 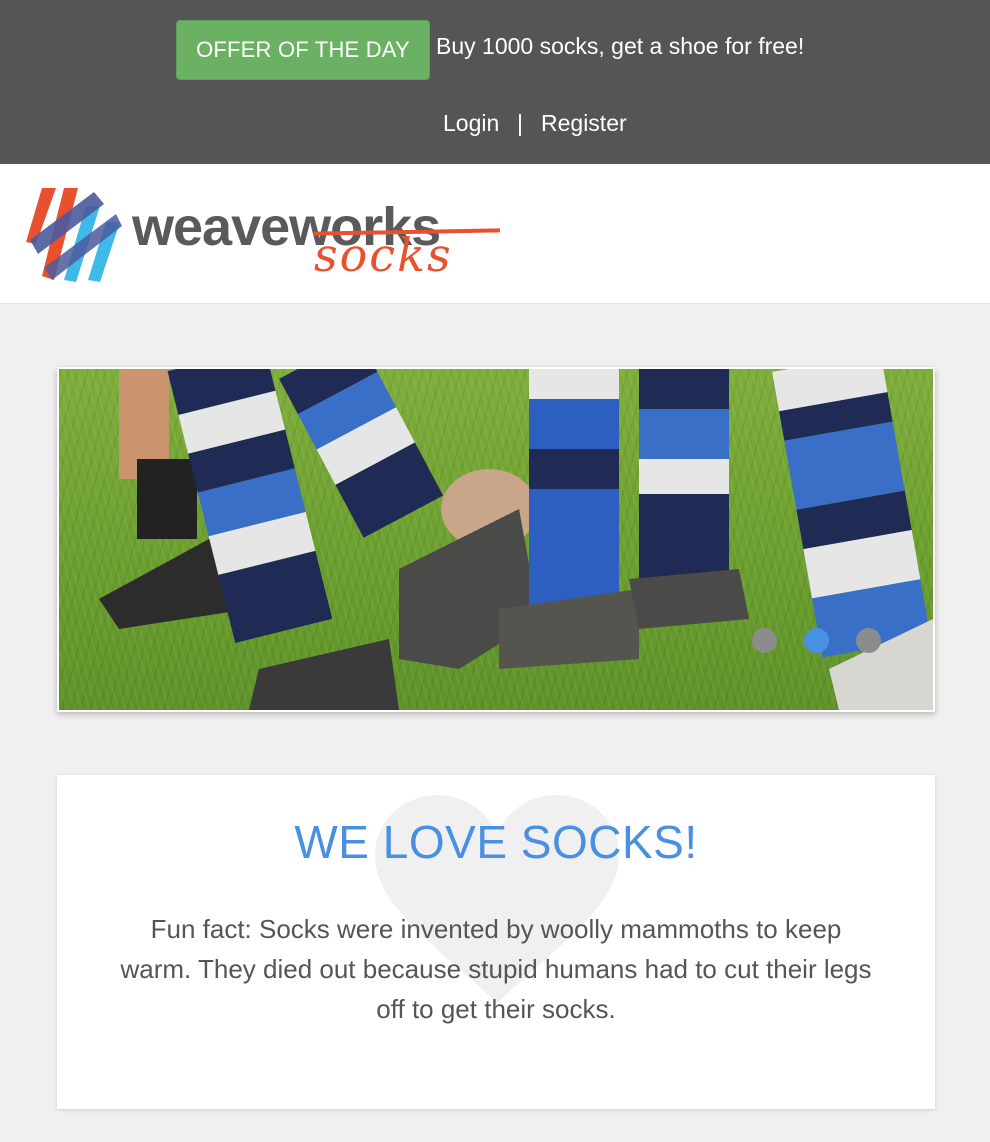 What do you see at coordinates (383, 255) in the screenshot?
I see `logo-subtitle: socks` at bounding box center [383, 255].